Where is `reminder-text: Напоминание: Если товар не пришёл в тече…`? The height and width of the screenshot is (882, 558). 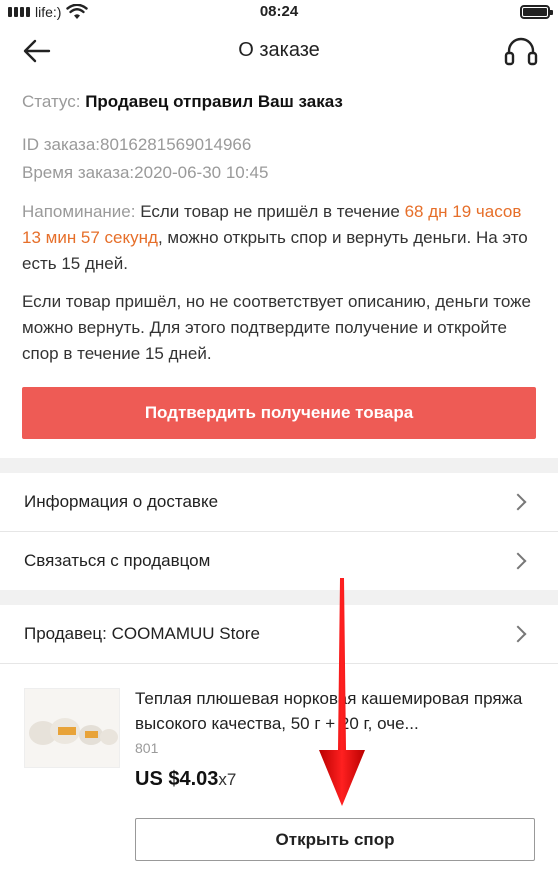 reminder-text: Напоминание: Если товар не пришёл в тече… is located at coordinates (282, 238).